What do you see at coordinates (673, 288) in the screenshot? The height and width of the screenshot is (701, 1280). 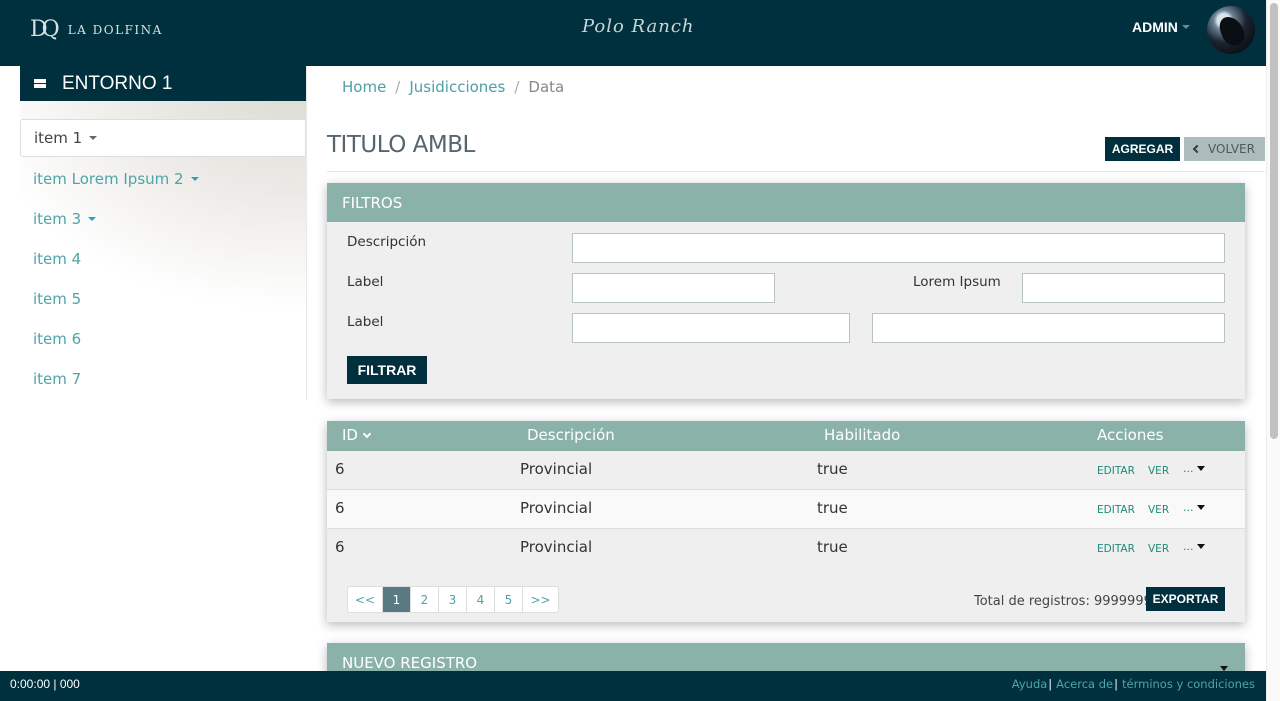 I see `label-1-input` at bounding box center [673, 288].